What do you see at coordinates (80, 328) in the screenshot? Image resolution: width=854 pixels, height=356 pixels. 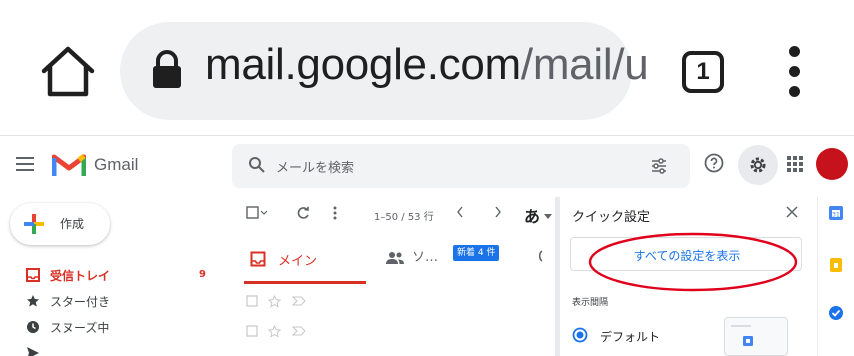 I see `sidebar-item-label: スヌーズ中` at bounding box center [80, 328].